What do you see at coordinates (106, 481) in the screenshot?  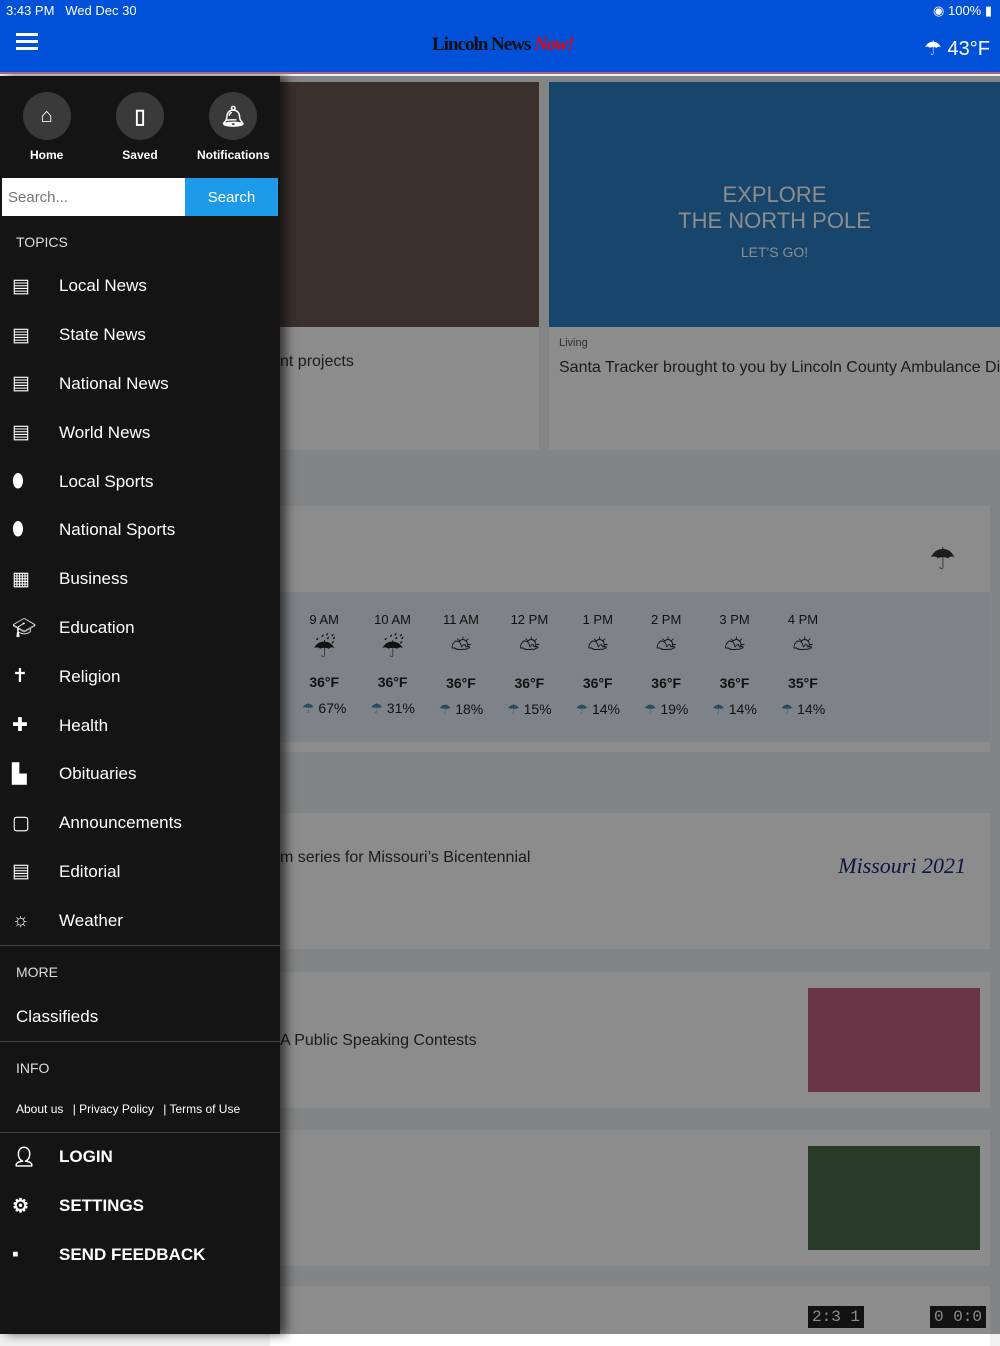 I see `menu-item-label: Local Sports` at bounding box center [106, 481].